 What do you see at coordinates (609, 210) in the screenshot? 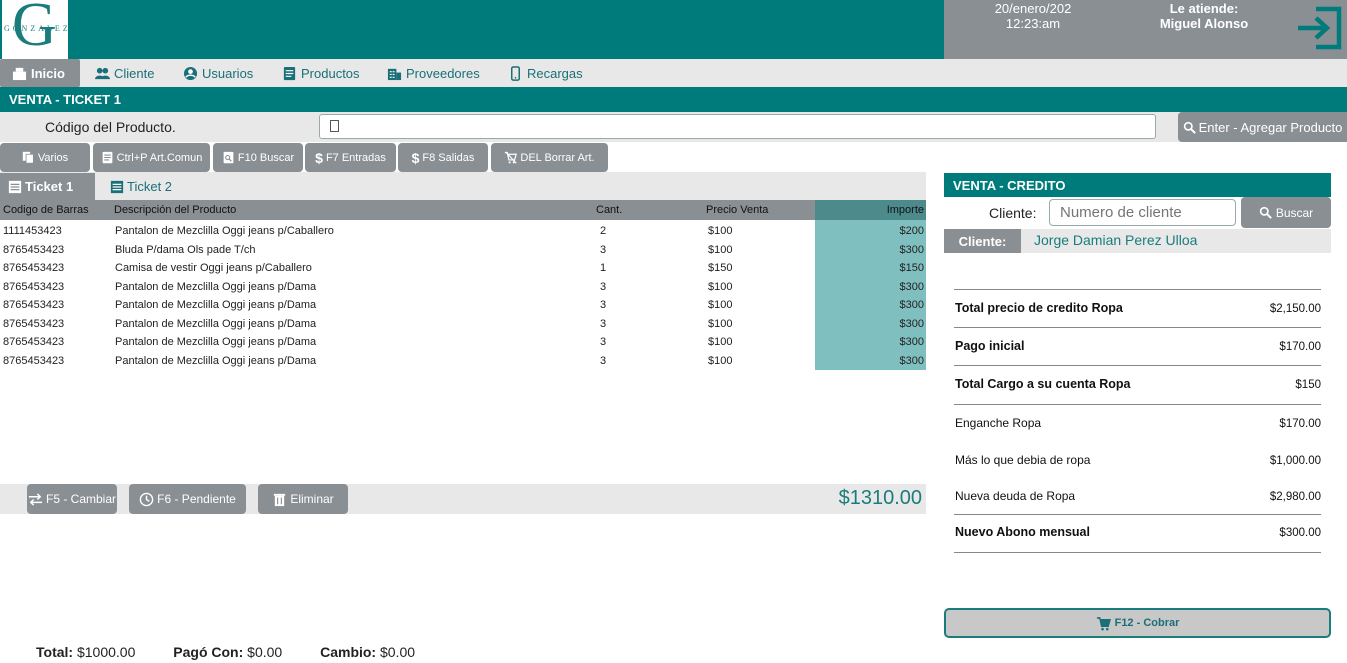
I see `header-qty: Cant.` at bounding box center [609, 210].